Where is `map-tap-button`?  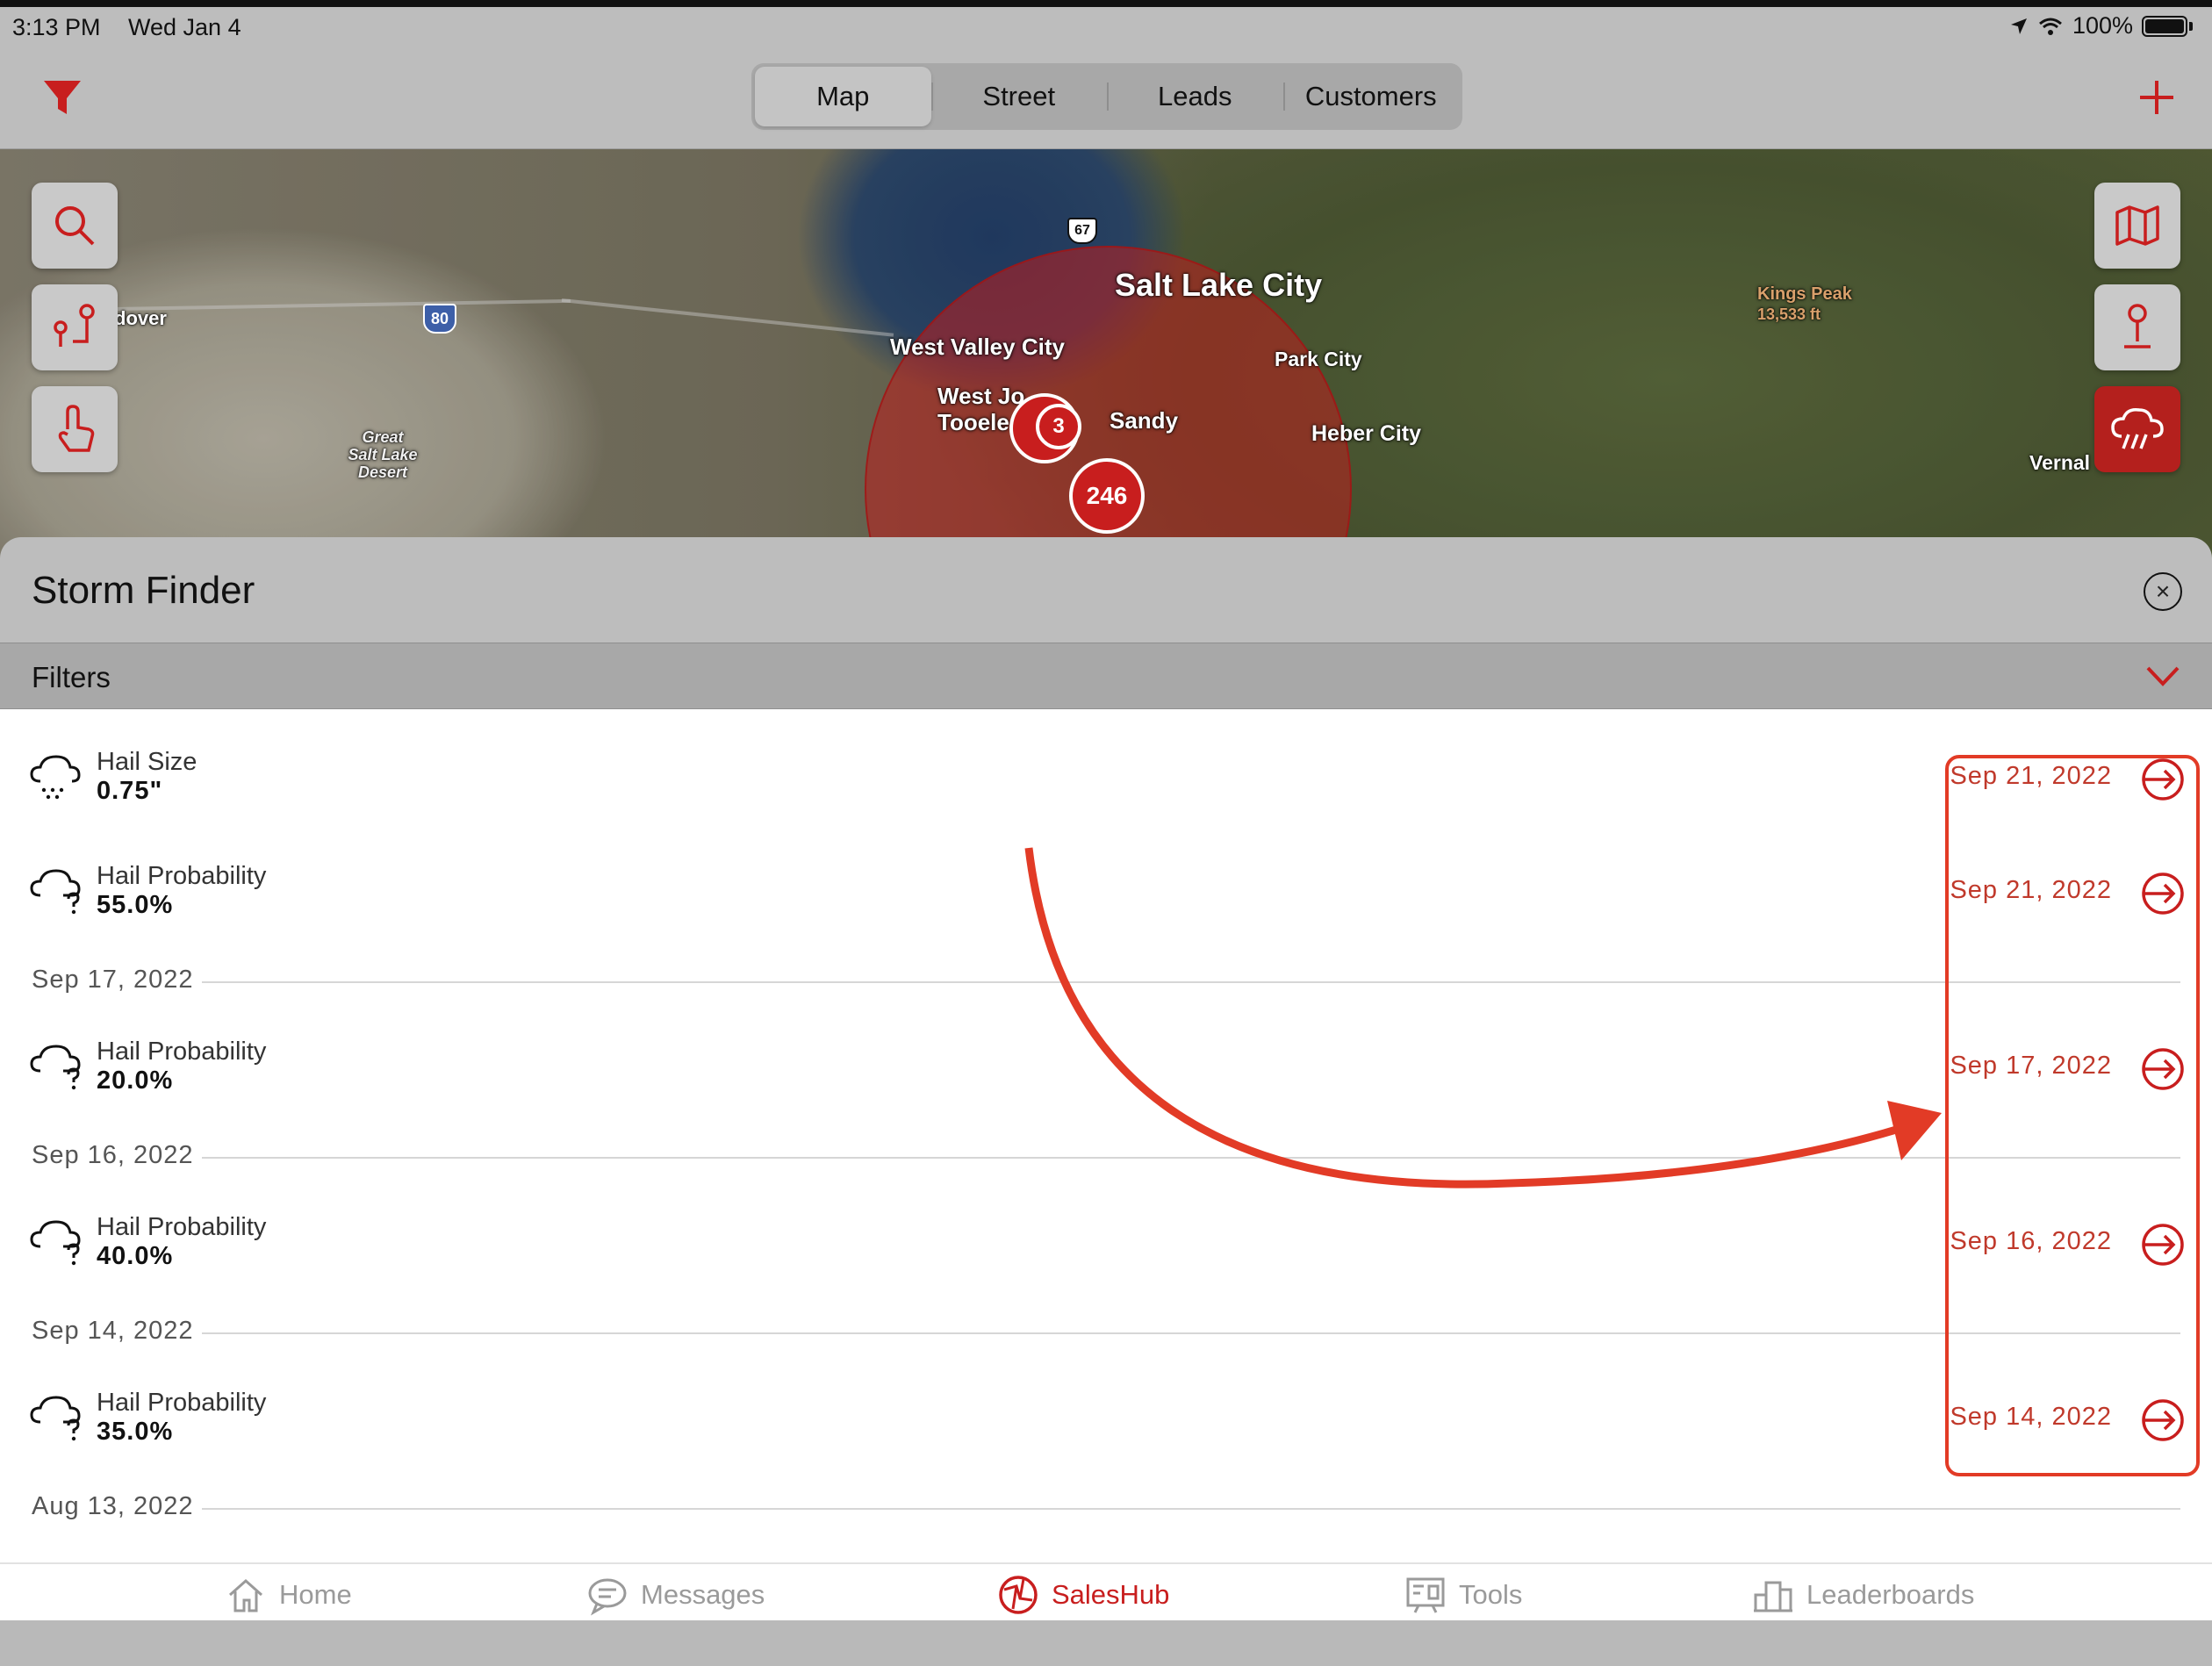 map-tap-button is located at coordinates (75, 429).